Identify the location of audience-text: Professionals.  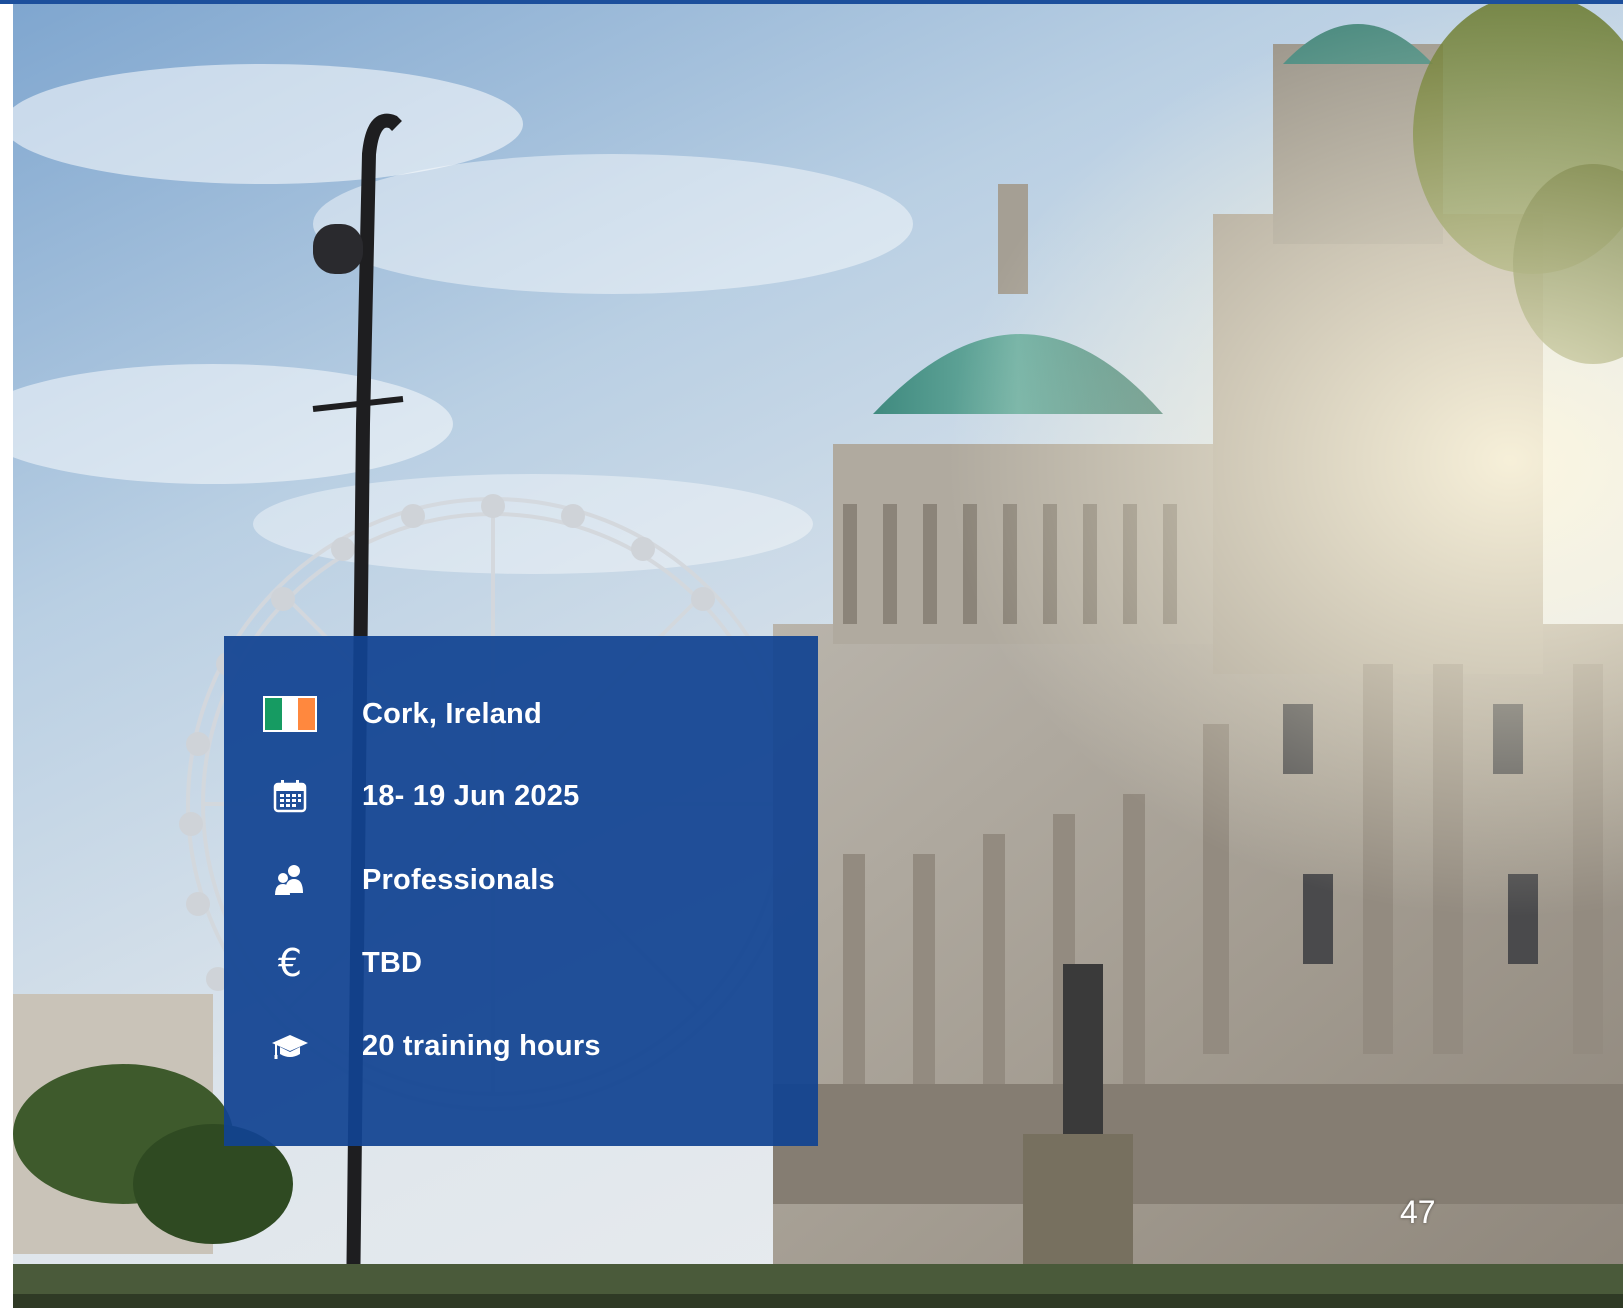
(458, 879).